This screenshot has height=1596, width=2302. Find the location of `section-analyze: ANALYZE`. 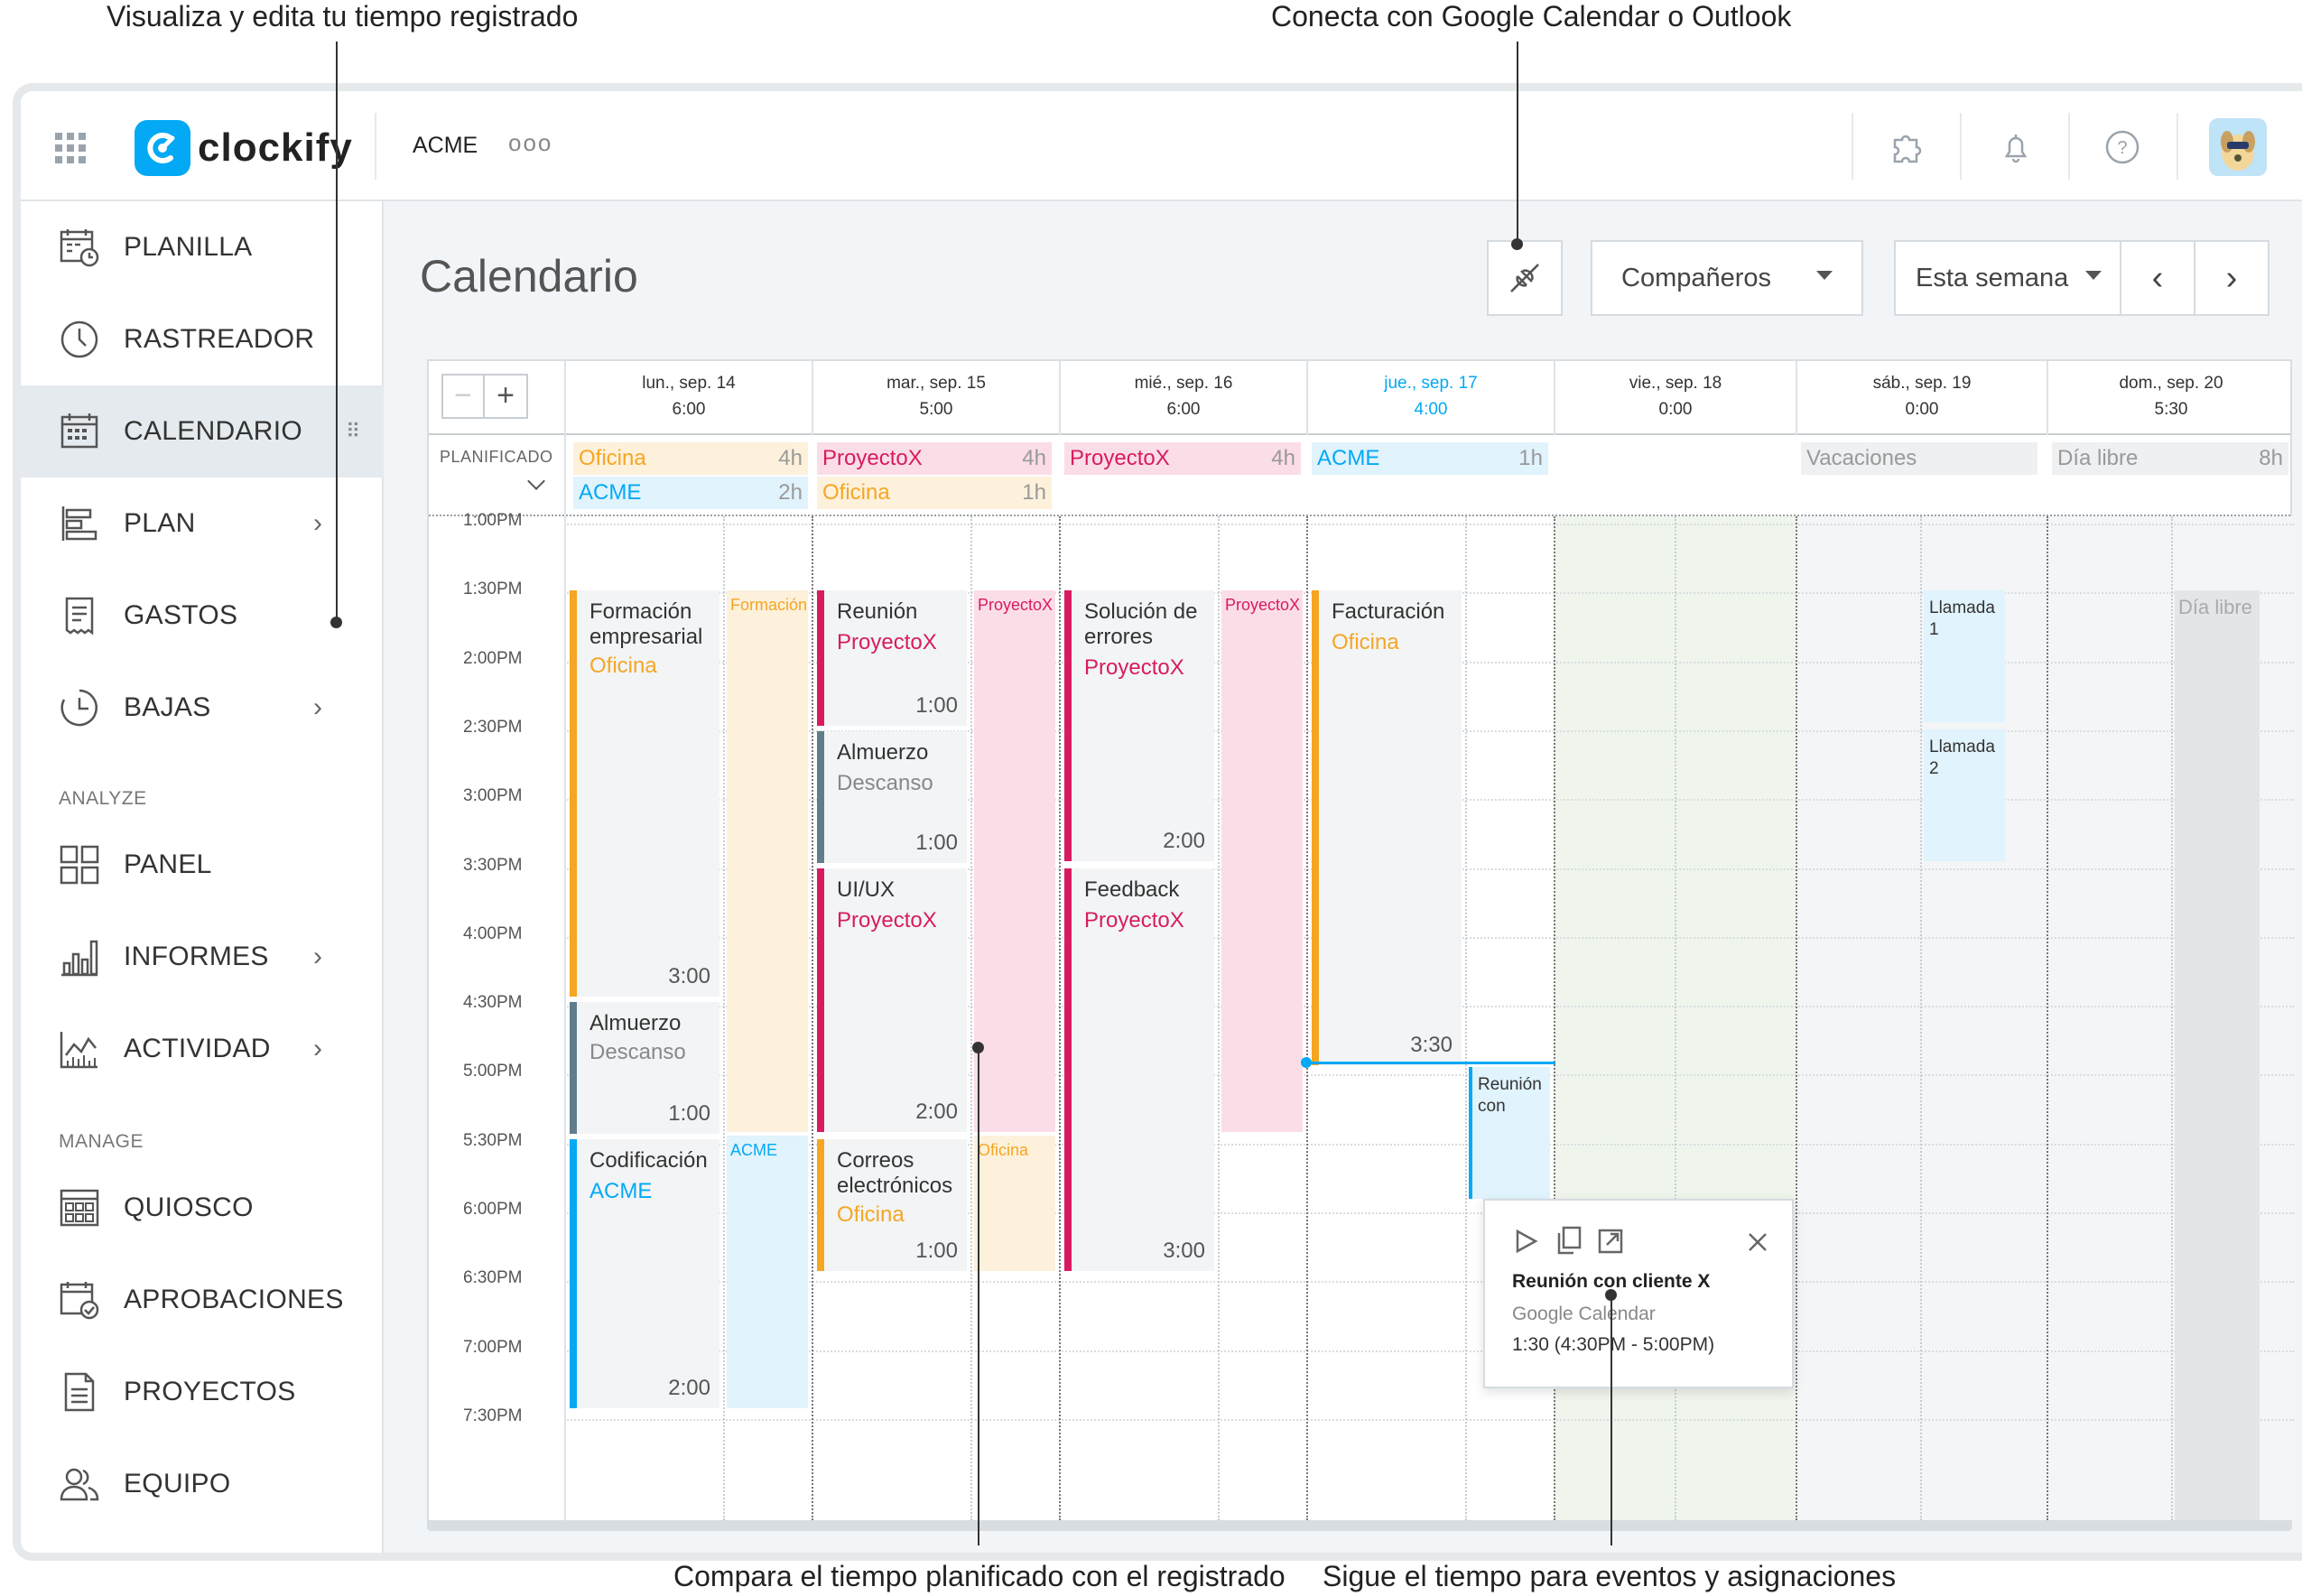

section-analyze: ANALYZE is located at coordinates (103, 798).